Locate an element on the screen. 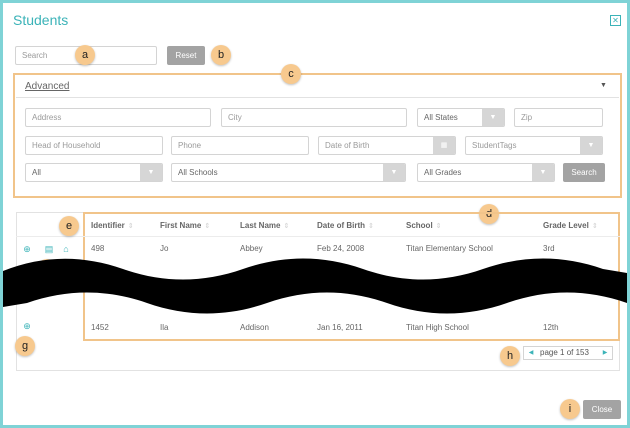 The image size is (630, 428). schools-value: All Schools is located at coordinates (198, 172).